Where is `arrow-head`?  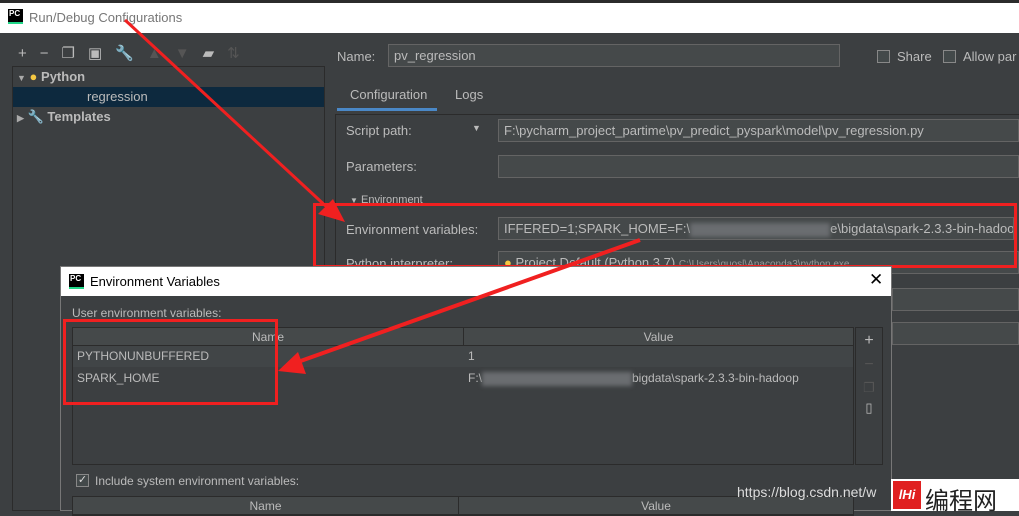
arrow-head is located at coordinates (292, 363).